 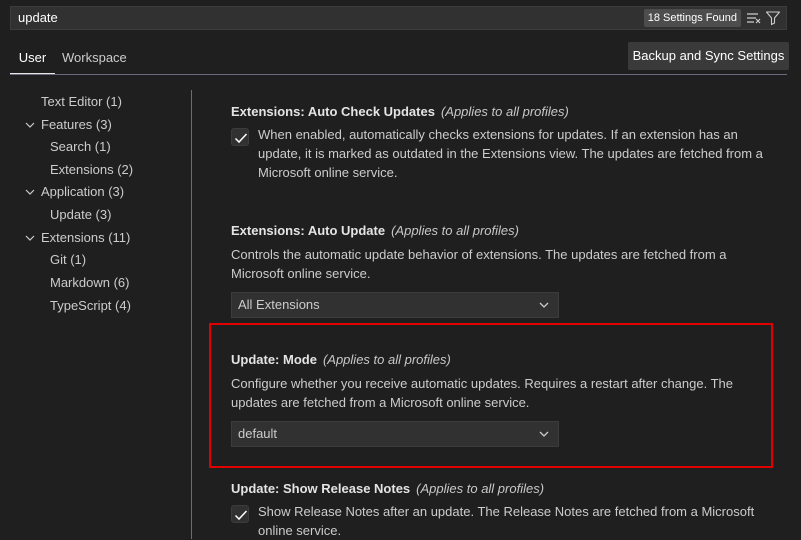 I want to click on auto-update-select: All Extensions, so click(x=395, y=305).